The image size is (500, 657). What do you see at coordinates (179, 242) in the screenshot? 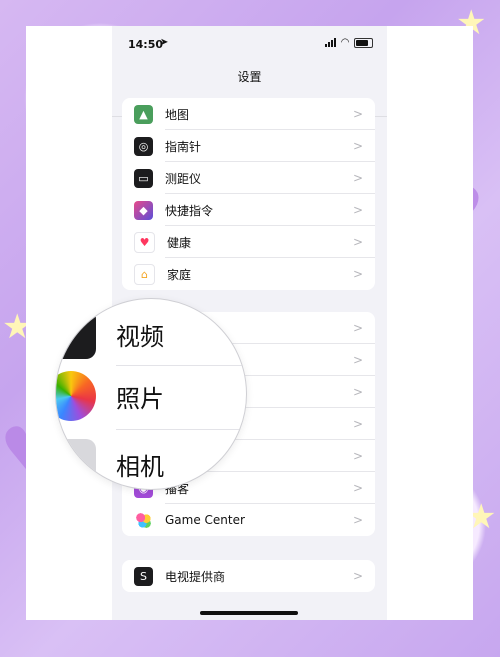
I see `row-label: 健康` at bounding box center [179, 242].